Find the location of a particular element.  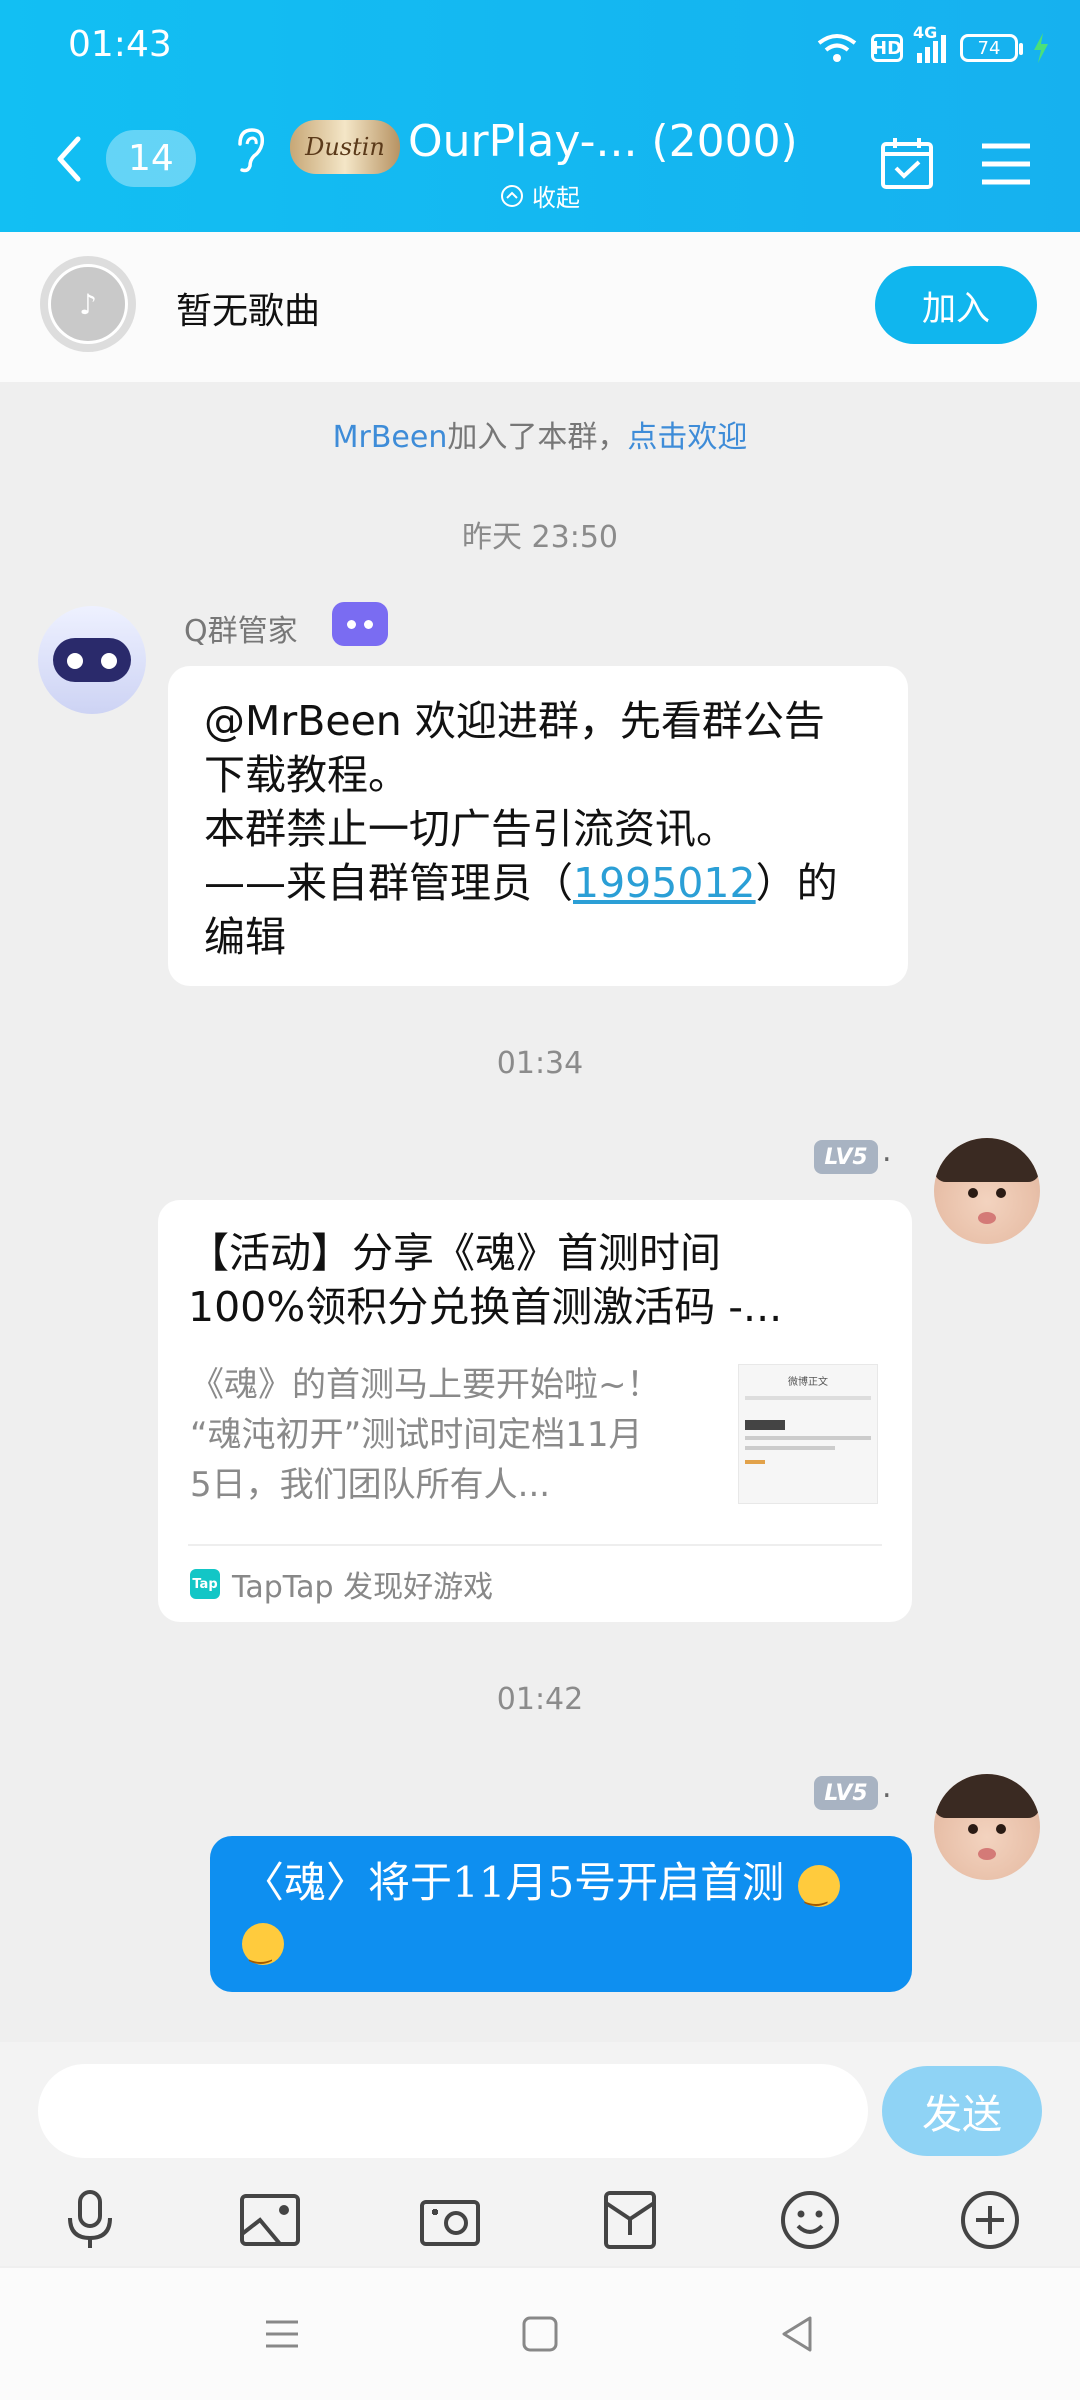

gallery-button is located at coordinates (270, 2220).